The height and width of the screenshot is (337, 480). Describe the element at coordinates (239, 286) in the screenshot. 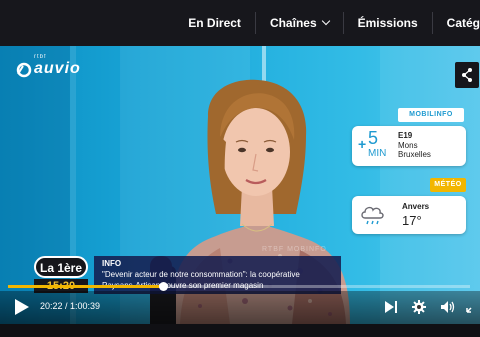

I see `progress-bar` at that location.